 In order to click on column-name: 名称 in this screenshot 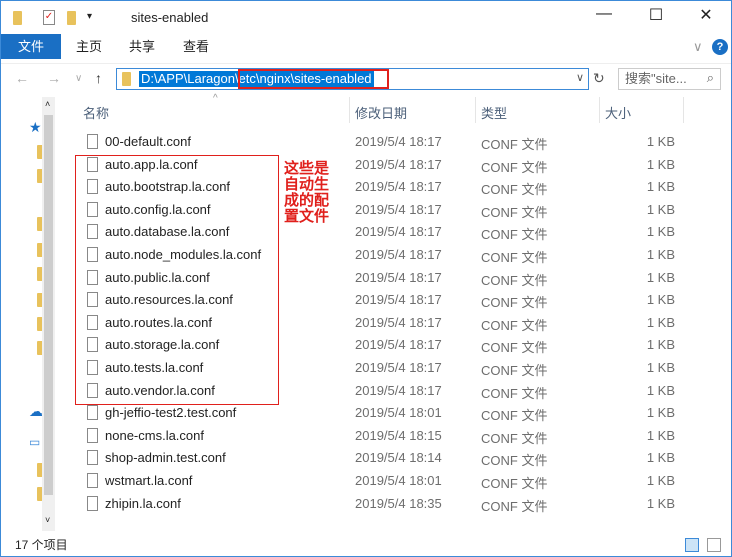, I will do `click(96, 112)`.